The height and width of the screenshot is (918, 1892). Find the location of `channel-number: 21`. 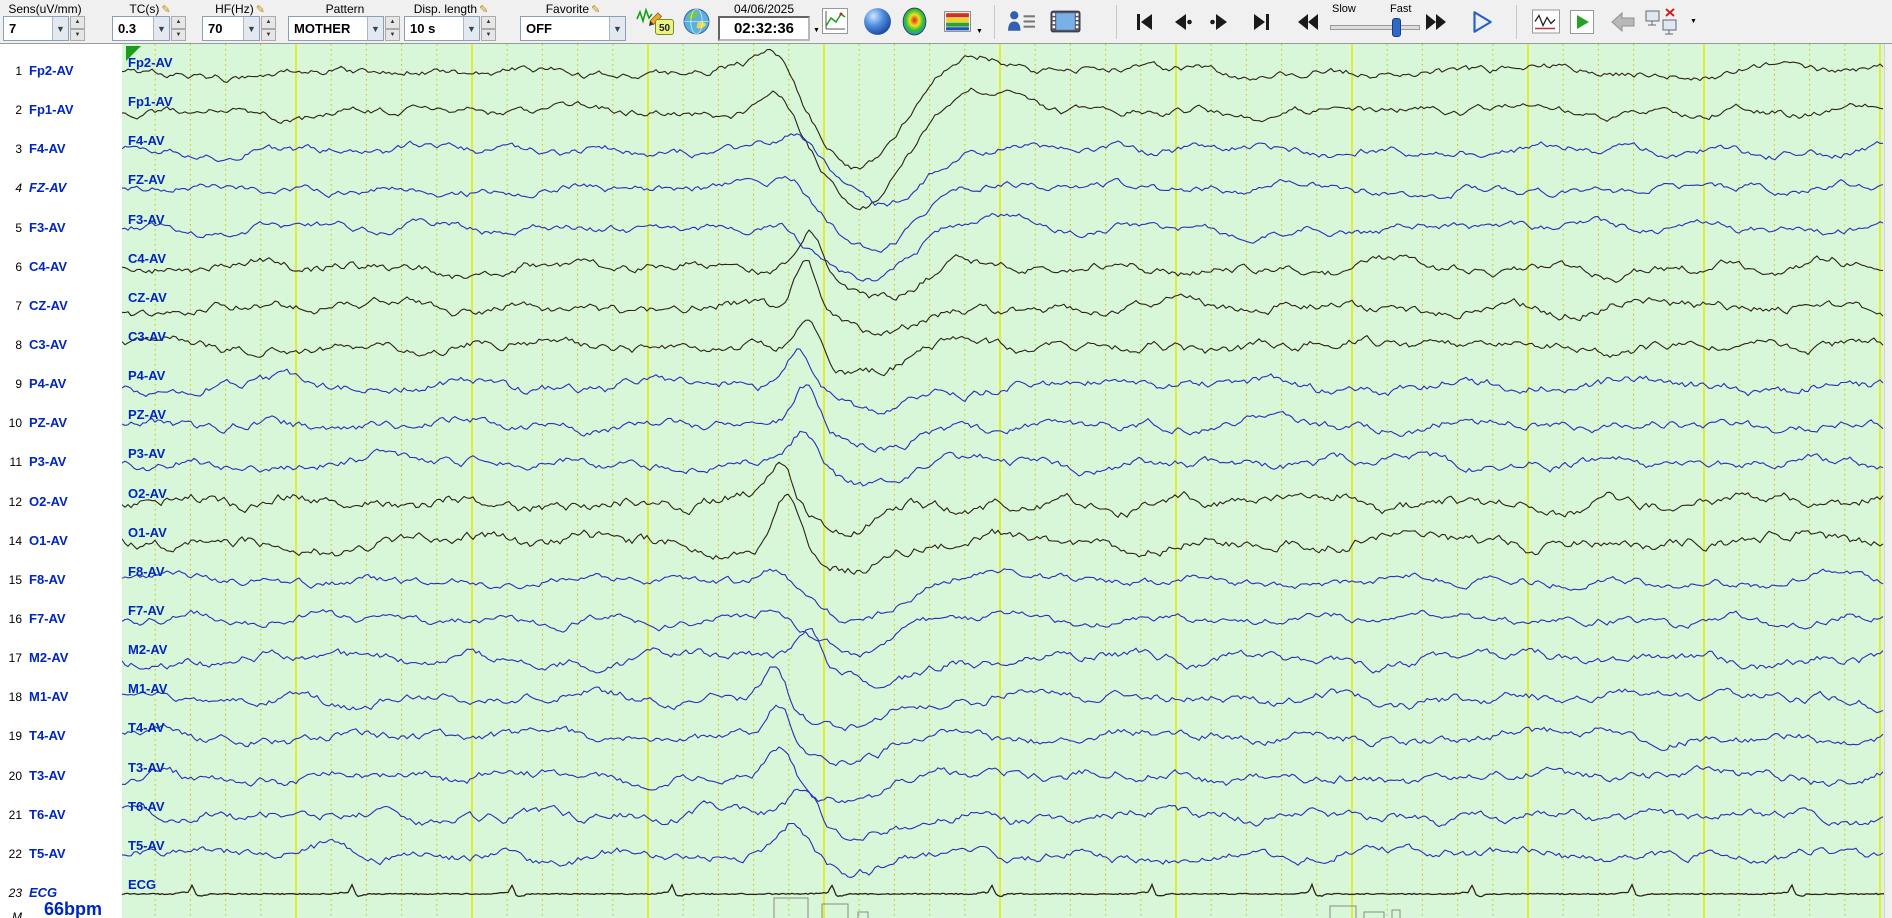

channel-number: 21 is located at coordinates (15, 814).